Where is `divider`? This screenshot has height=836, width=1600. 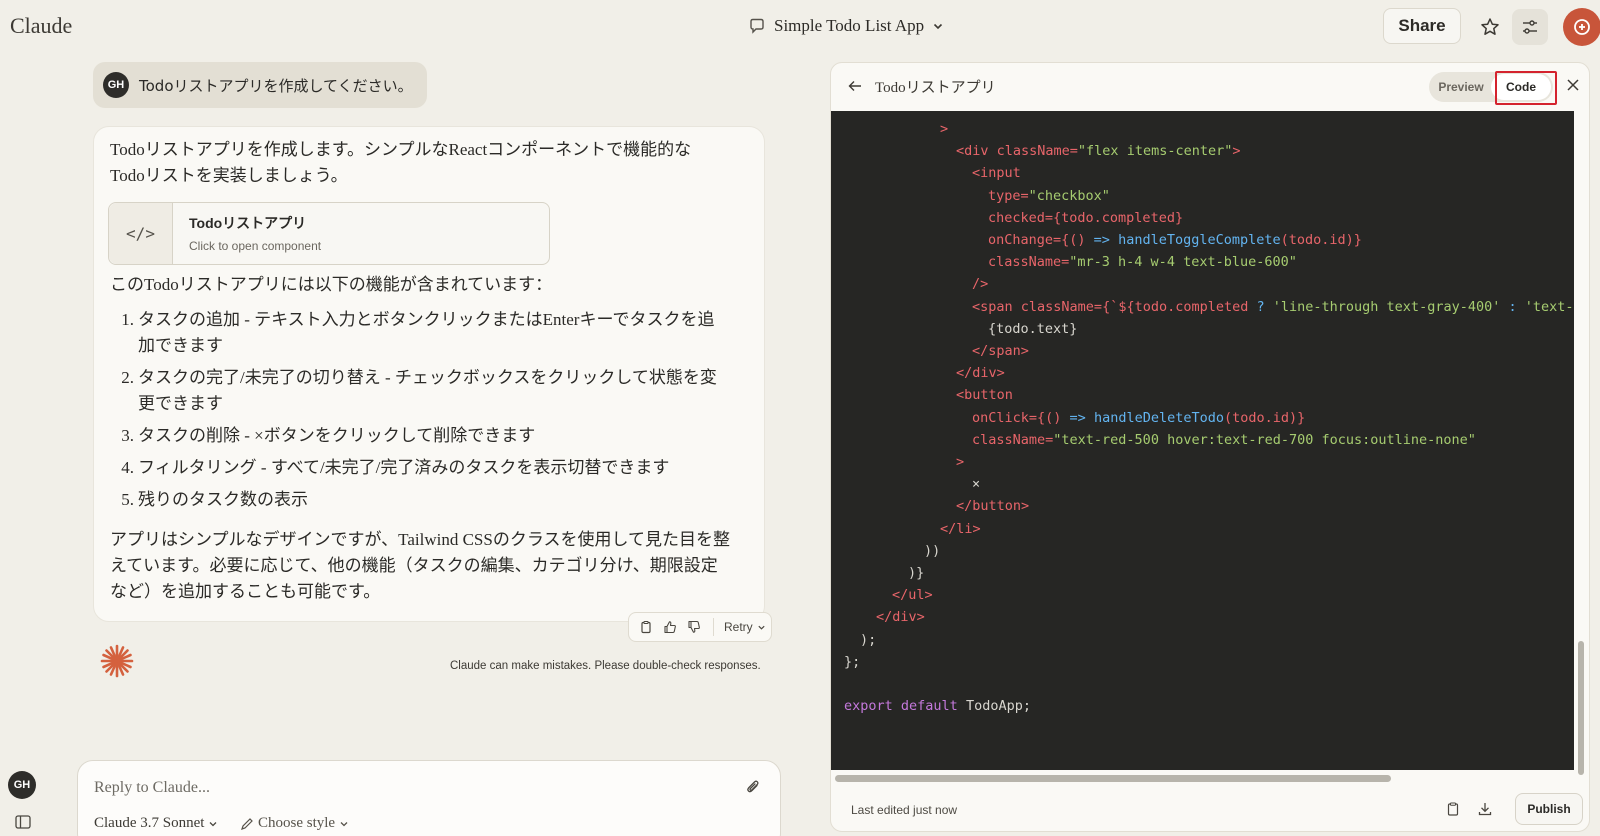 divider is located at coordinates (713, 627).